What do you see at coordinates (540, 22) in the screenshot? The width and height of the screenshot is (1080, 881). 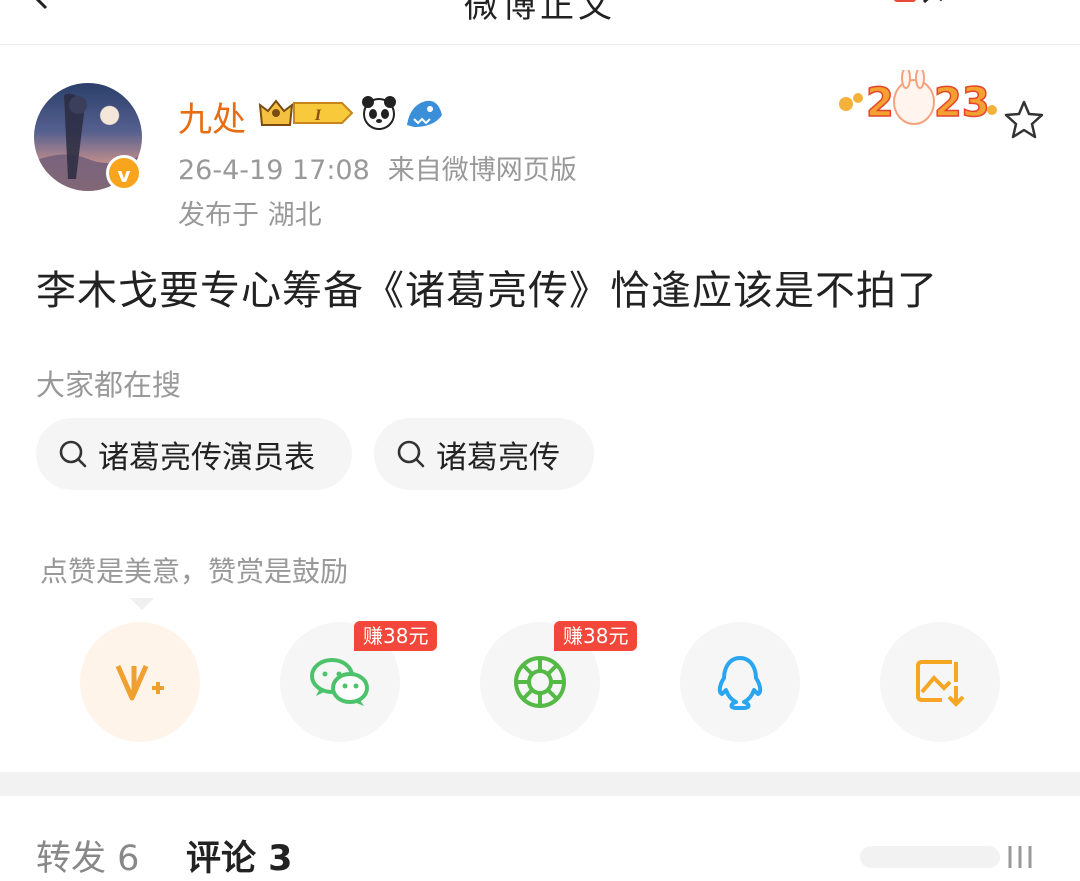 I see `top-bar: 微博正文` at bounding box center [540, 22].